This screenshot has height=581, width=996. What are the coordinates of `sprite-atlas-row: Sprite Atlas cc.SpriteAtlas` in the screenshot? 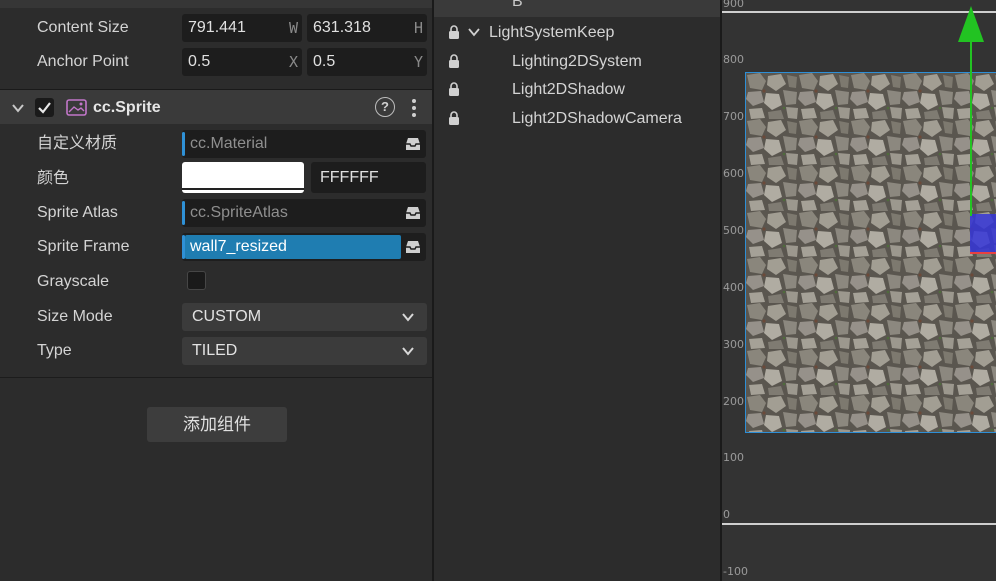 It's located at (216, 213).